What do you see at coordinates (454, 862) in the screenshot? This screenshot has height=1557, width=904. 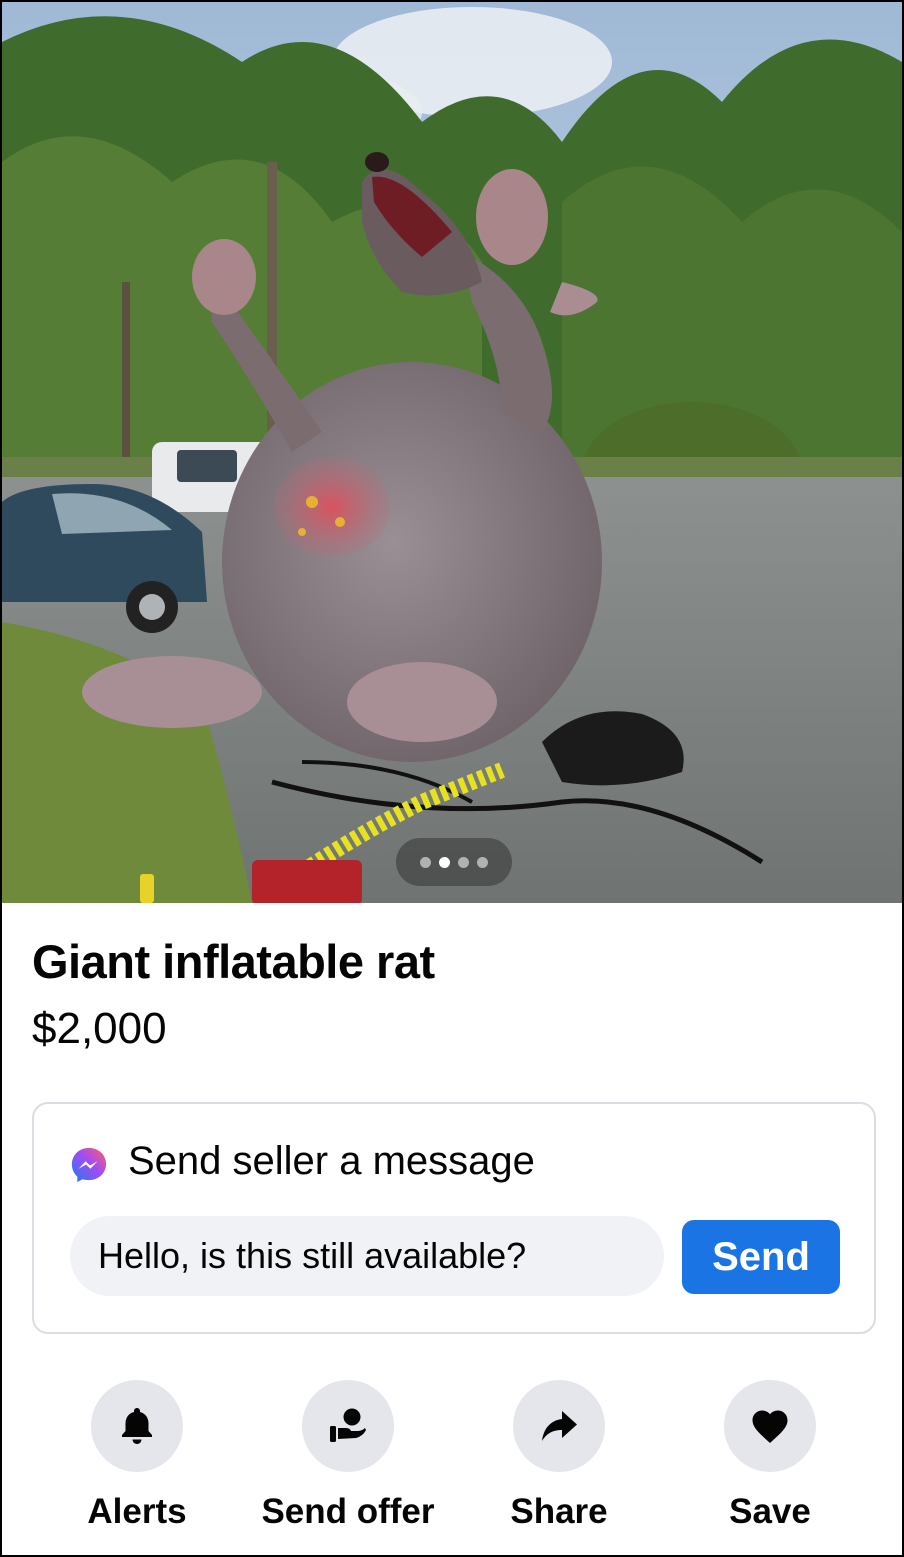 I see `photo-page-indicator` at bounding box center [454, 862].